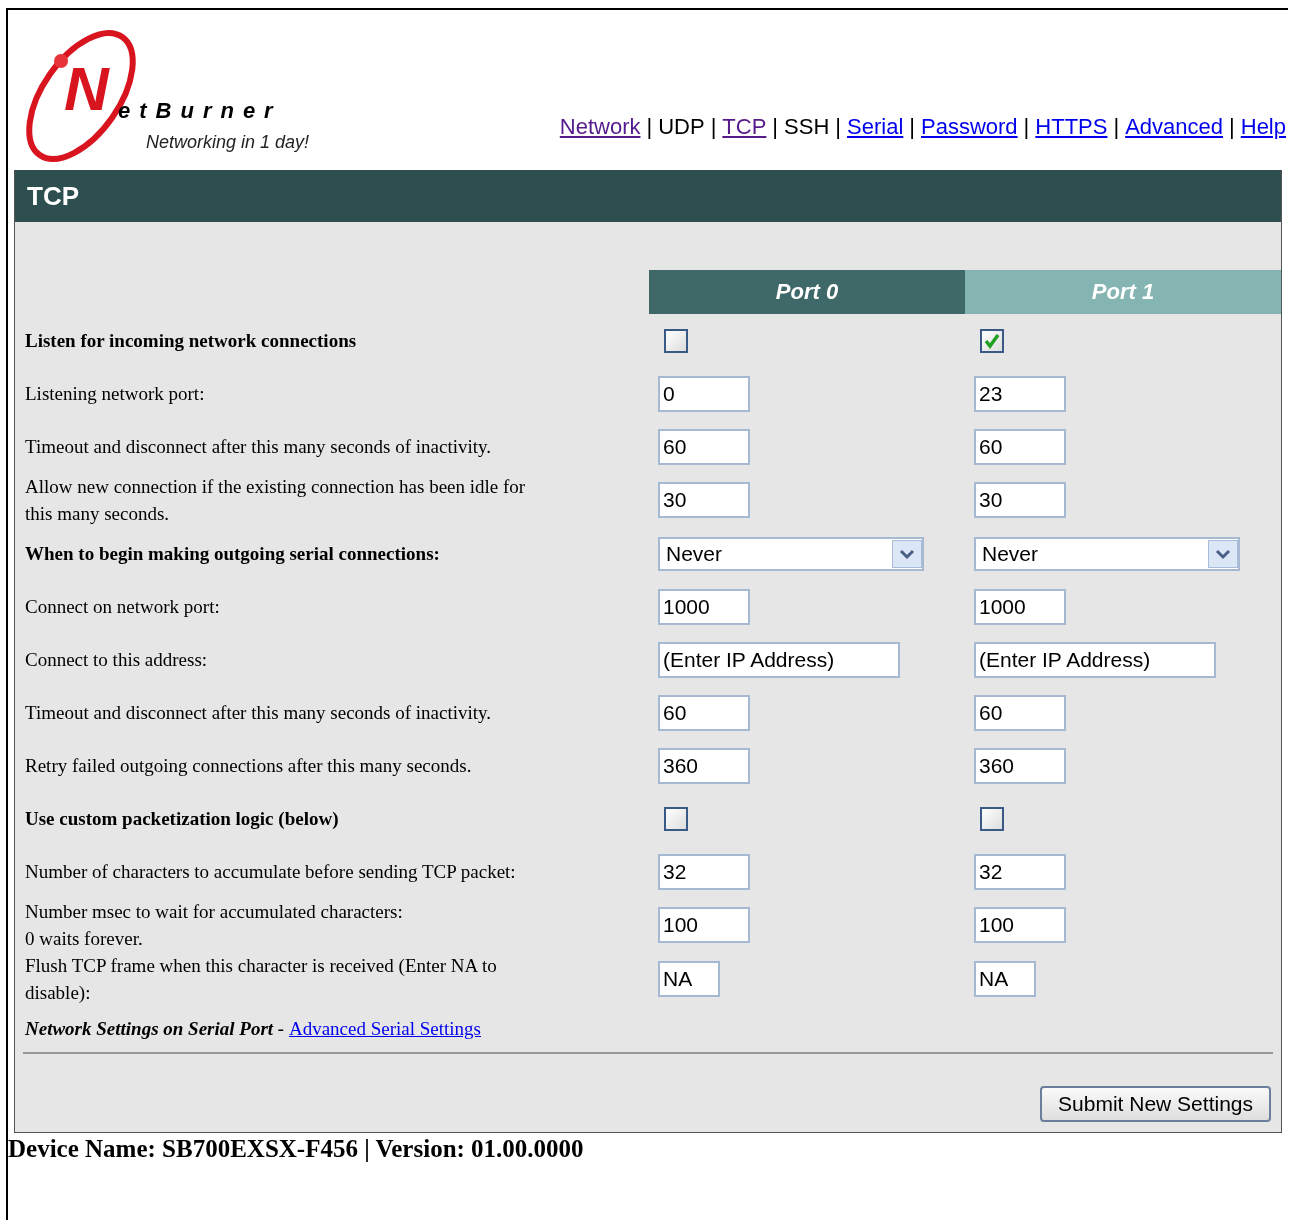  Describe the element at coordinates (214, 925) in the screenshot. I see `setting-label: Number msec to wait for accumulated characters: 0 waits forever.` at that location.